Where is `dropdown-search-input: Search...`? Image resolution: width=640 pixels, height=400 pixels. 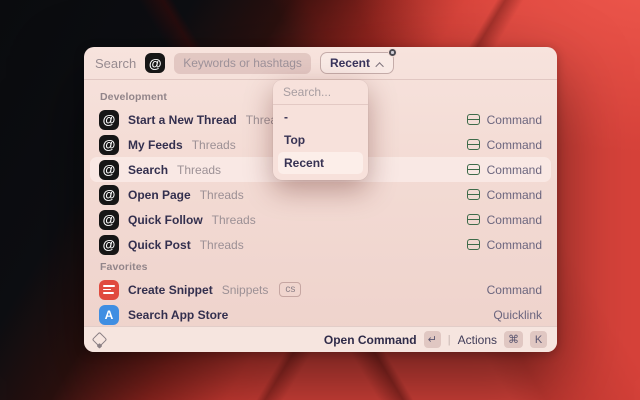 dropdown-search-input: Search... is located at coordinates (320, 92).